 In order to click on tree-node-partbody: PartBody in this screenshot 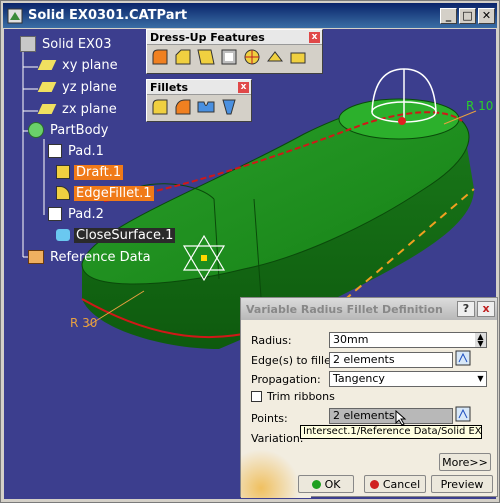, I will do `click(69, 130)`.